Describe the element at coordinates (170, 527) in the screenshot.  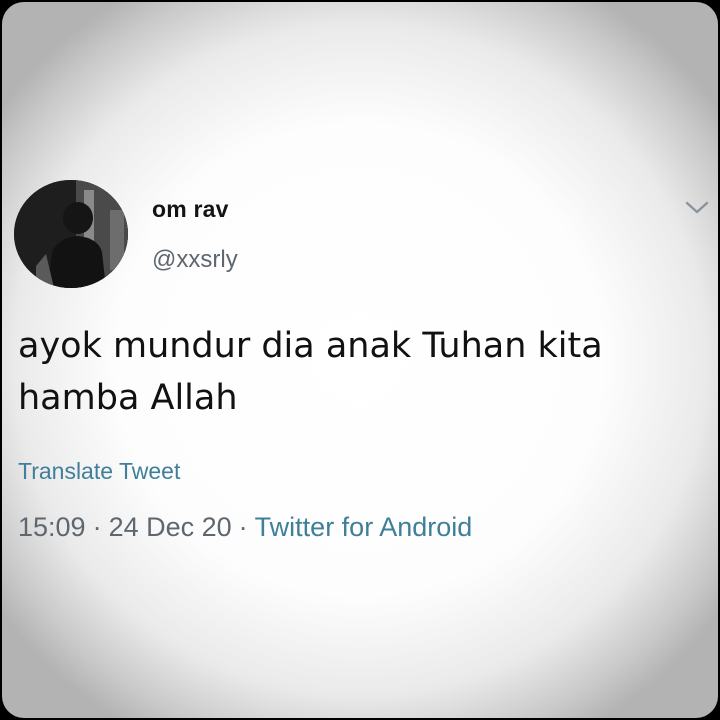
I see `tweet-date: 24 Dec 20` at that location.